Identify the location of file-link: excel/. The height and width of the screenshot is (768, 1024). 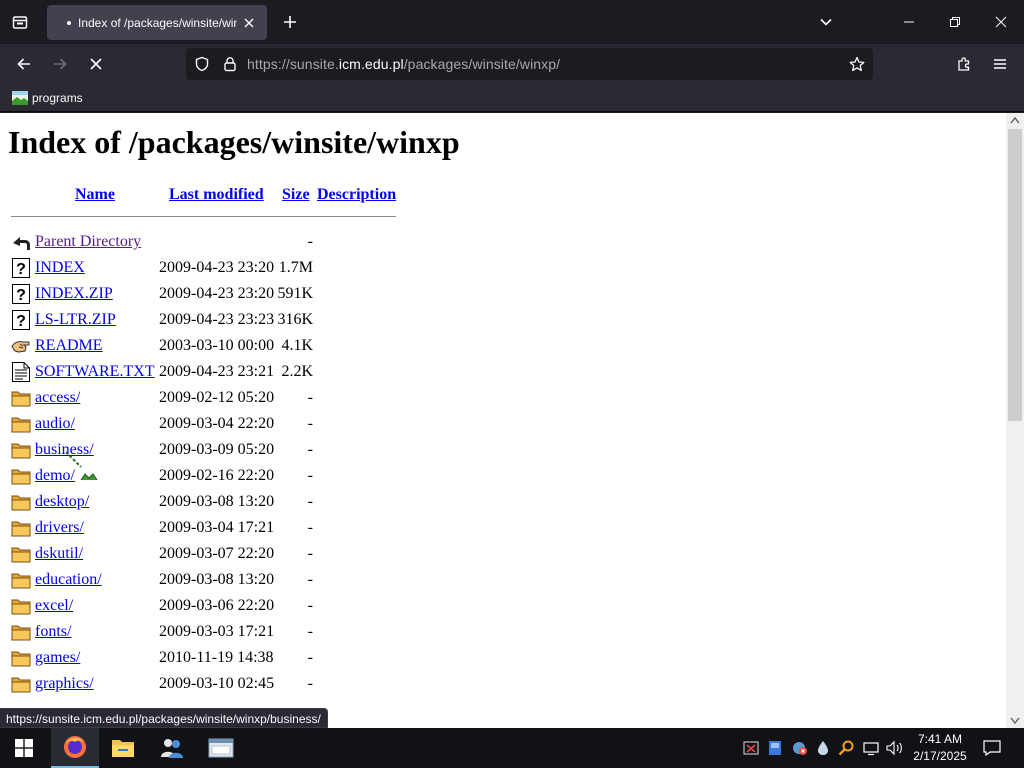
(54, 606).